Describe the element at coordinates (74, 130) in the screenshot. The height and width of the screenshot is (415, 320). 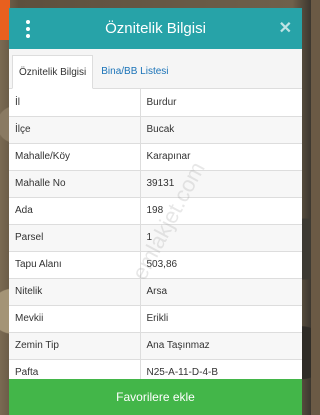
I see `attribute-label: İlçe` at that location.